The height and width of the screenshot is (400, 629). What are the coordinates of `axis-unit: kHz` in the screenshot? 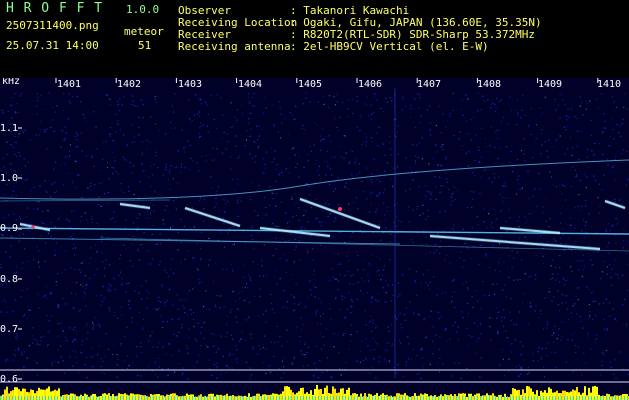 It's located at (11, 82).